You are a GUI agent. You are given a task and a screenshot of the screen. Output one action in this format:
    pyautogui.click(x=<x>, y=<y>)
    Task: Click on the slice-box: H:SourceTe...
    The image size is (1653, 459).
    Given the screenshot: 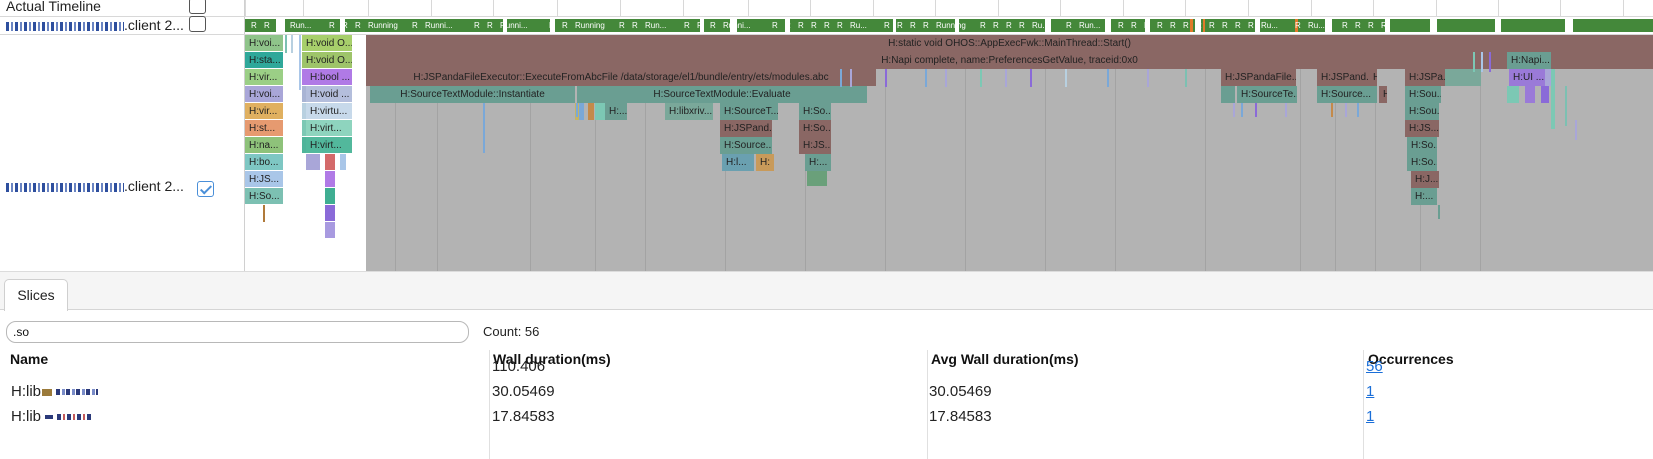 What is the action you would take?
    pyautogui.click(x=1267, y=94)
    